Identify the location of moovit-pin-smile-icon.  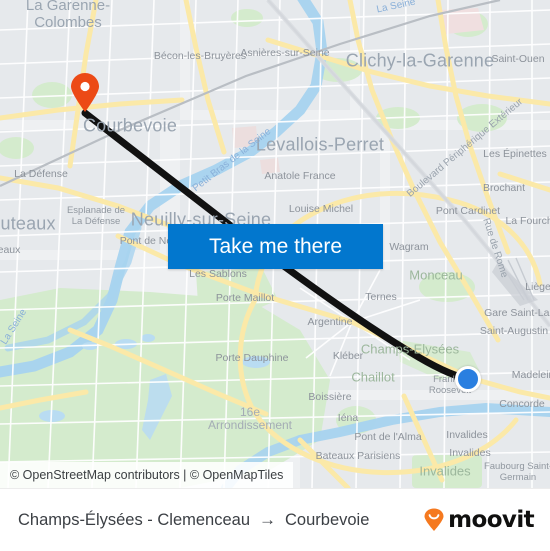
(434, 519).